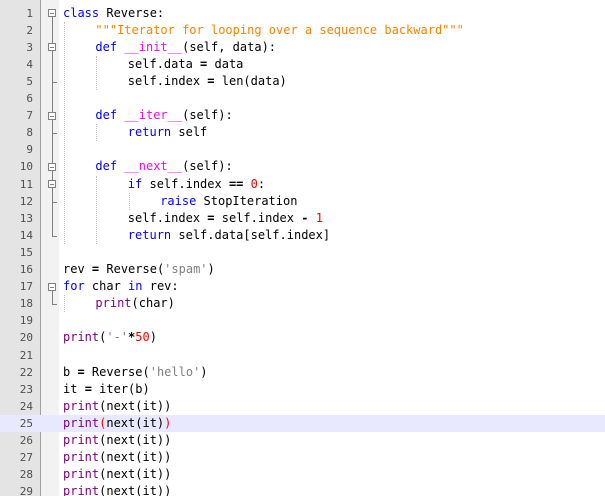 Image resolution: width=605 pixels, height=496 pixels. What do you see at coordinates (229, 46) in the screenshot?
I see `code-token: (self, data):` at bounding box center [229, 46].